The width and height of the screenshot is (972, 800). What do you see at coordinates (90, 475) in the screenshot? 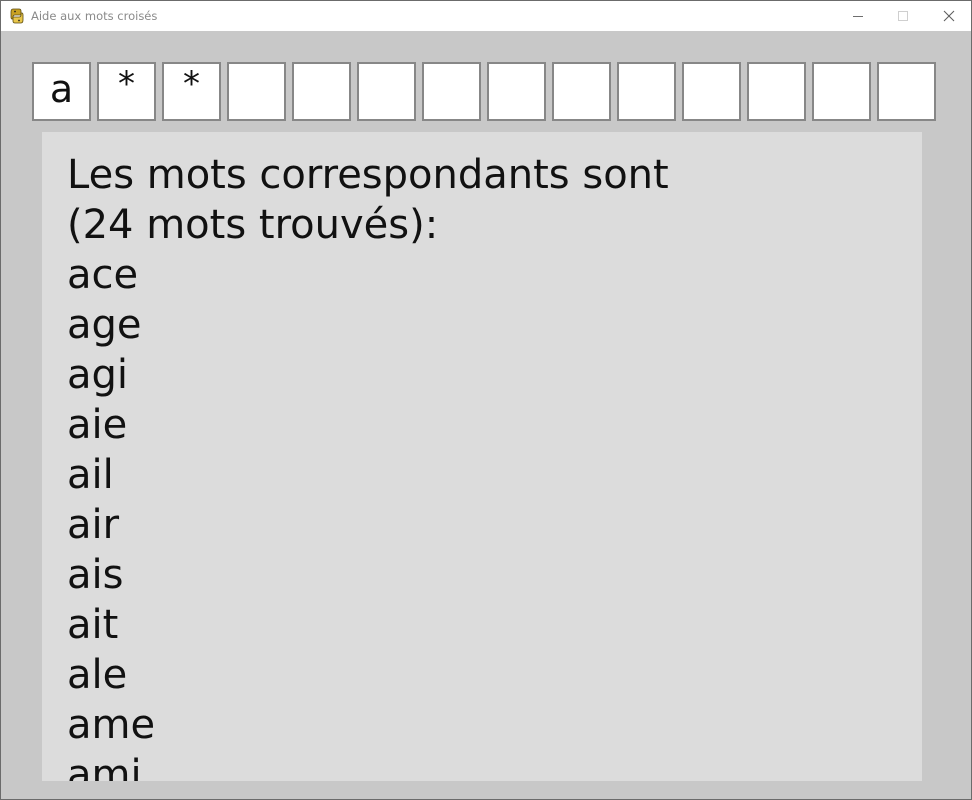
I see `word-item: ail` at bounding box center [90, 475].